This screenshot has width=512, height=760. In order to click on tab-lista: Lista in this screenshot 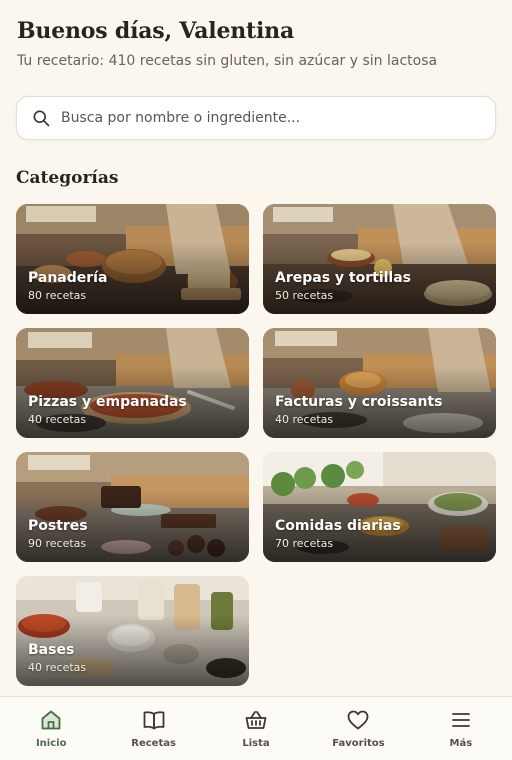, I will do `click(256, 728)`.